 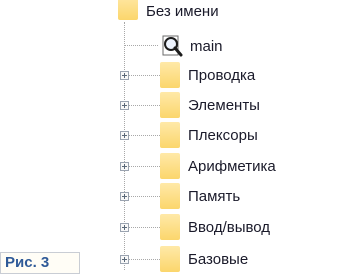 I want to click on tree-item-arifmetika: Арифметика, so click(x=170, y=166).